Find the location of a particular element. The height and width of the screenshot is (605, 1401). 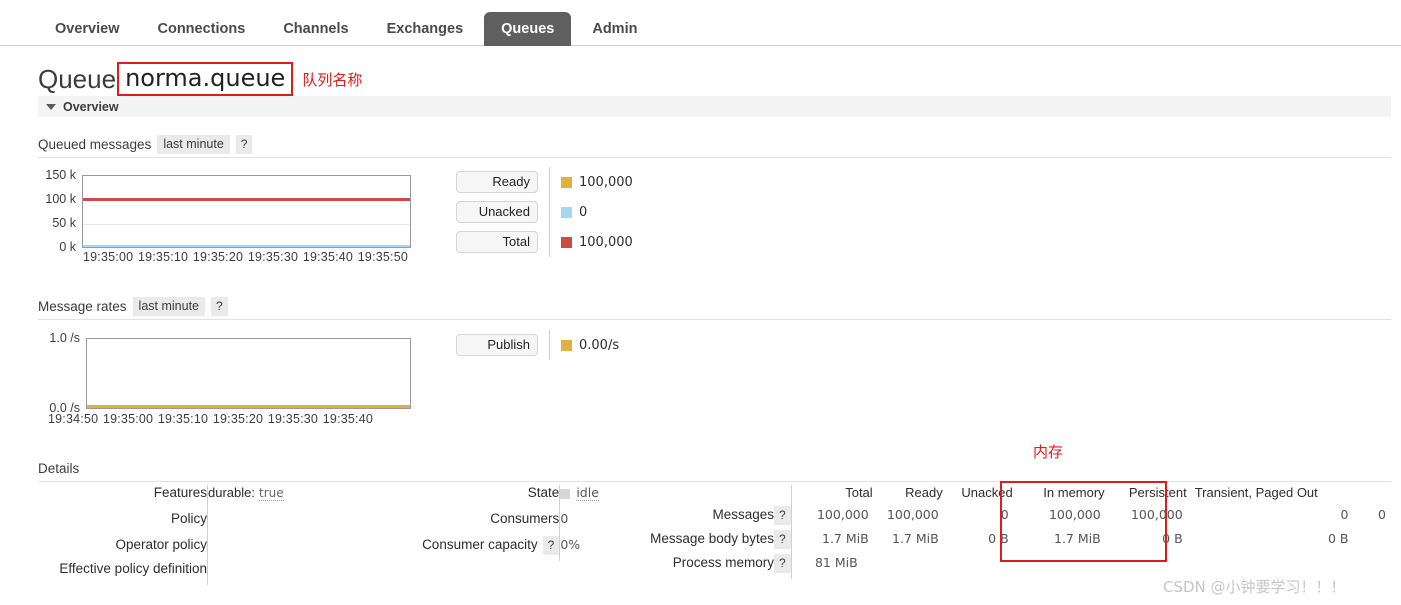

legend-row-ready: Ready 100,000 is located at coordinates (544, 182).